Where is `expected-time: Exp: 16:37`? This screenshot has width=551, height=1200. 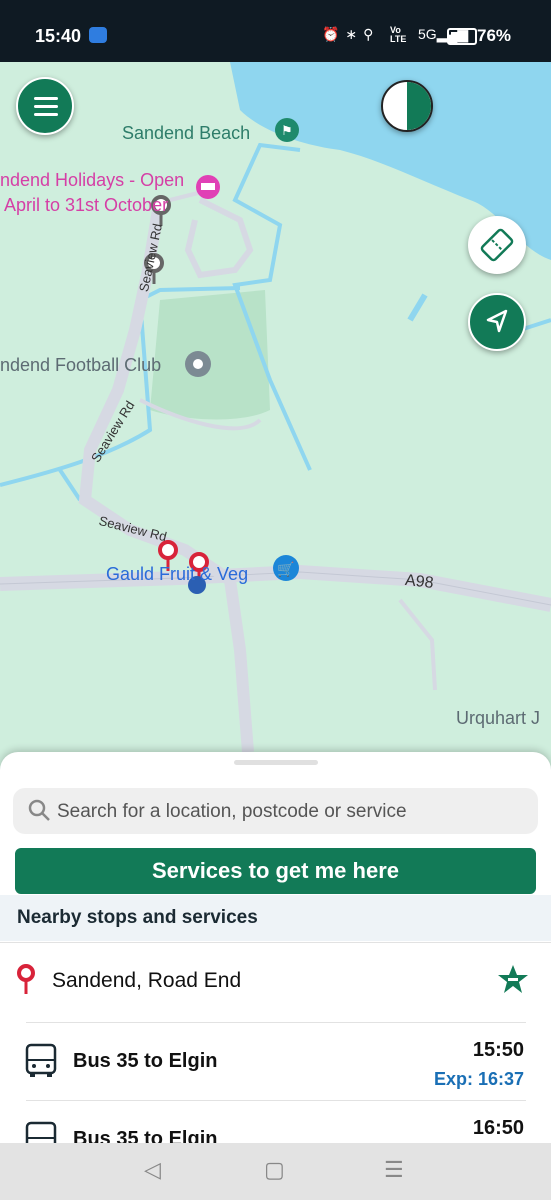
expected-time: Exp: 16:37 is located at coordinates (478, 1079).